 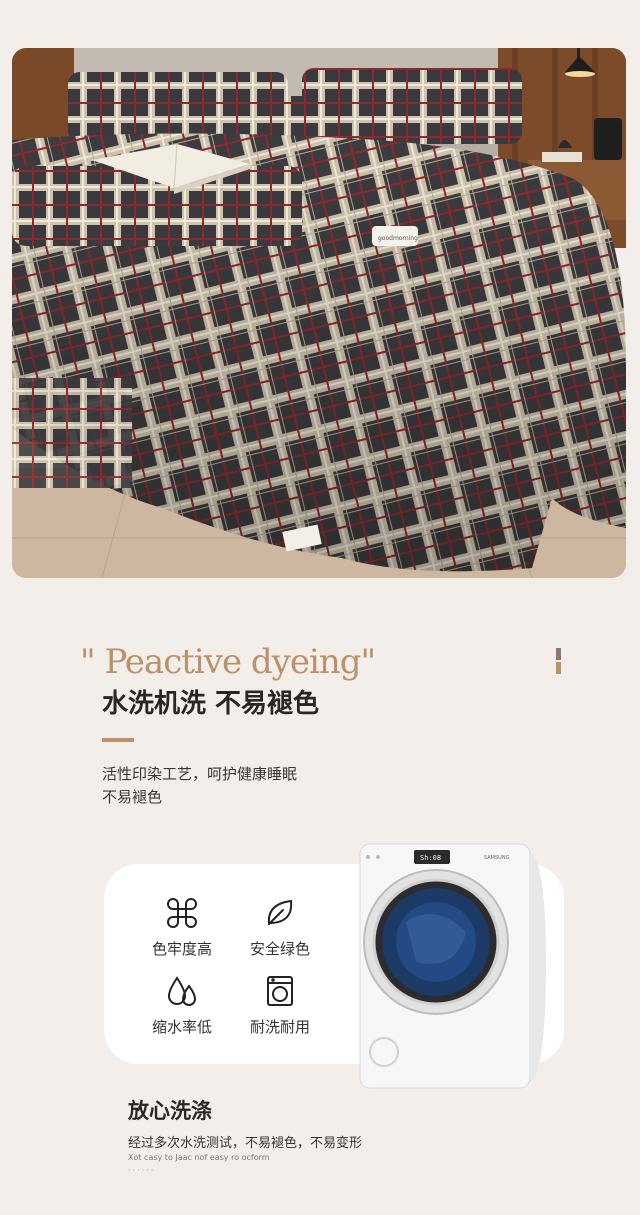 I want to click on section-heading-cn: 水洗机洗 不易褪色, so click(x=211, y=704).